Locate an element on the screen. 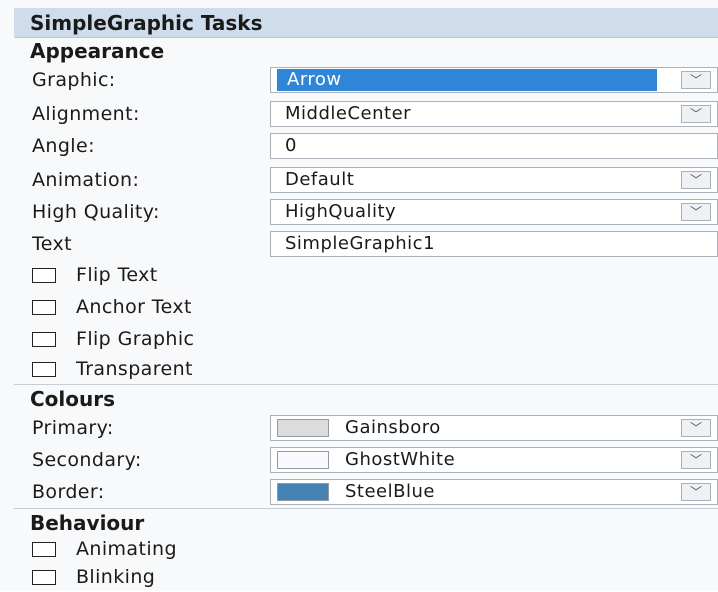 This screenshot has width=718, height=592. angle-value: 0 is located at coordinates (291, 145).